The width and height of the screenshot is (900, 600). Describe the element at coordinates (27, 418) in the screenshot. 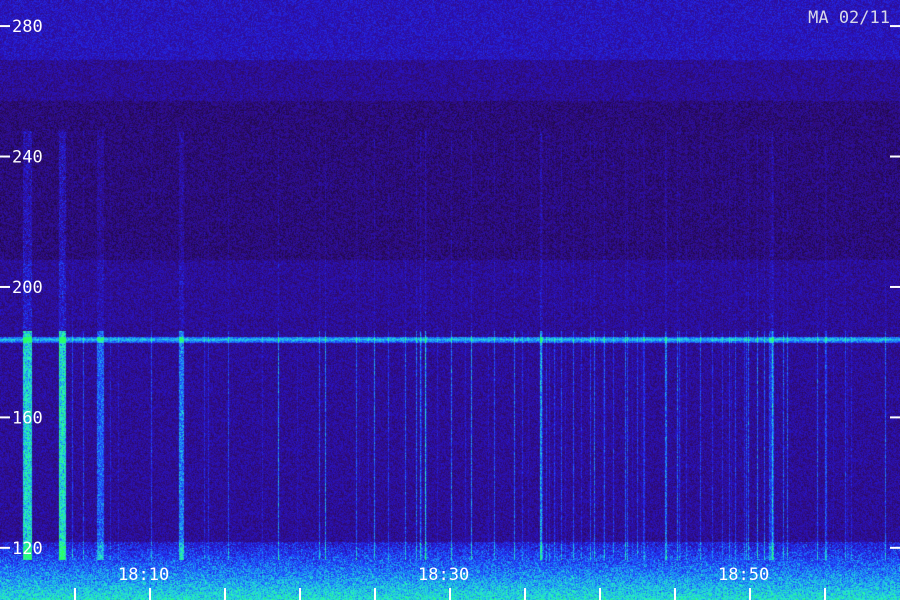

I see `y-tick-label: 160` at that location.